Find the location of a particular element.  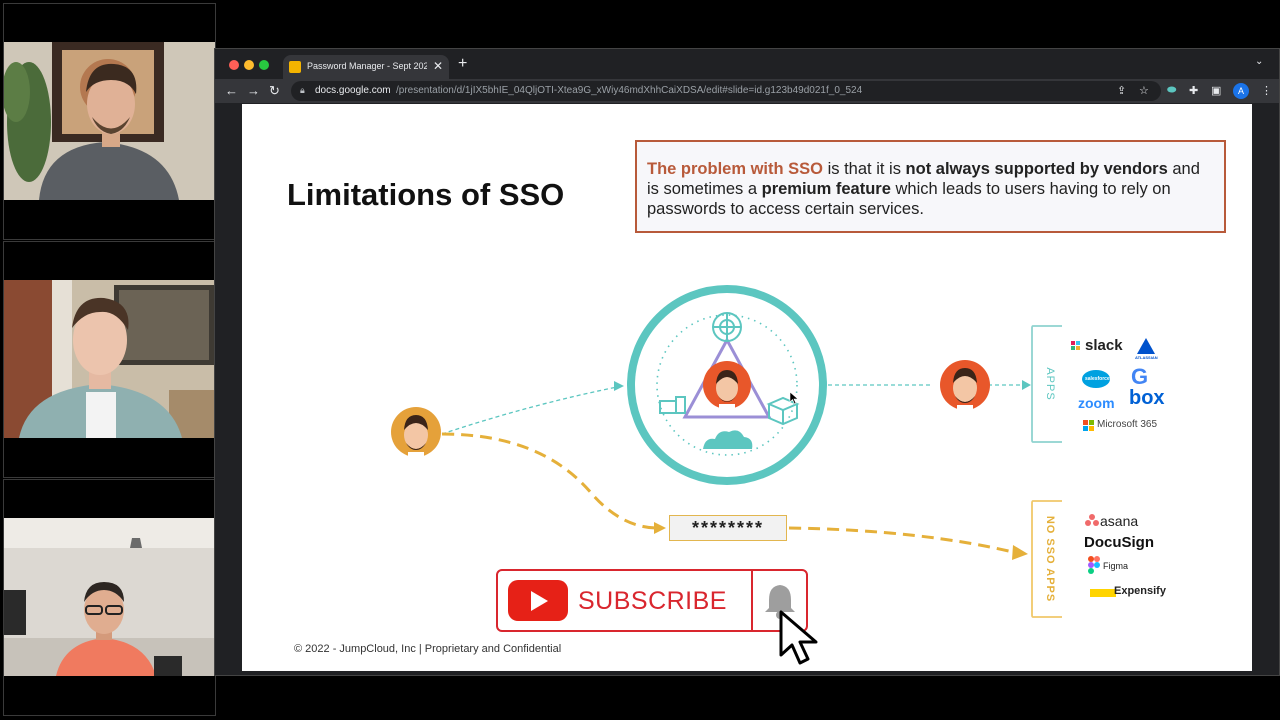

tab-title: Password Manager - Sept 2022 is located at coordinates (367, 66).